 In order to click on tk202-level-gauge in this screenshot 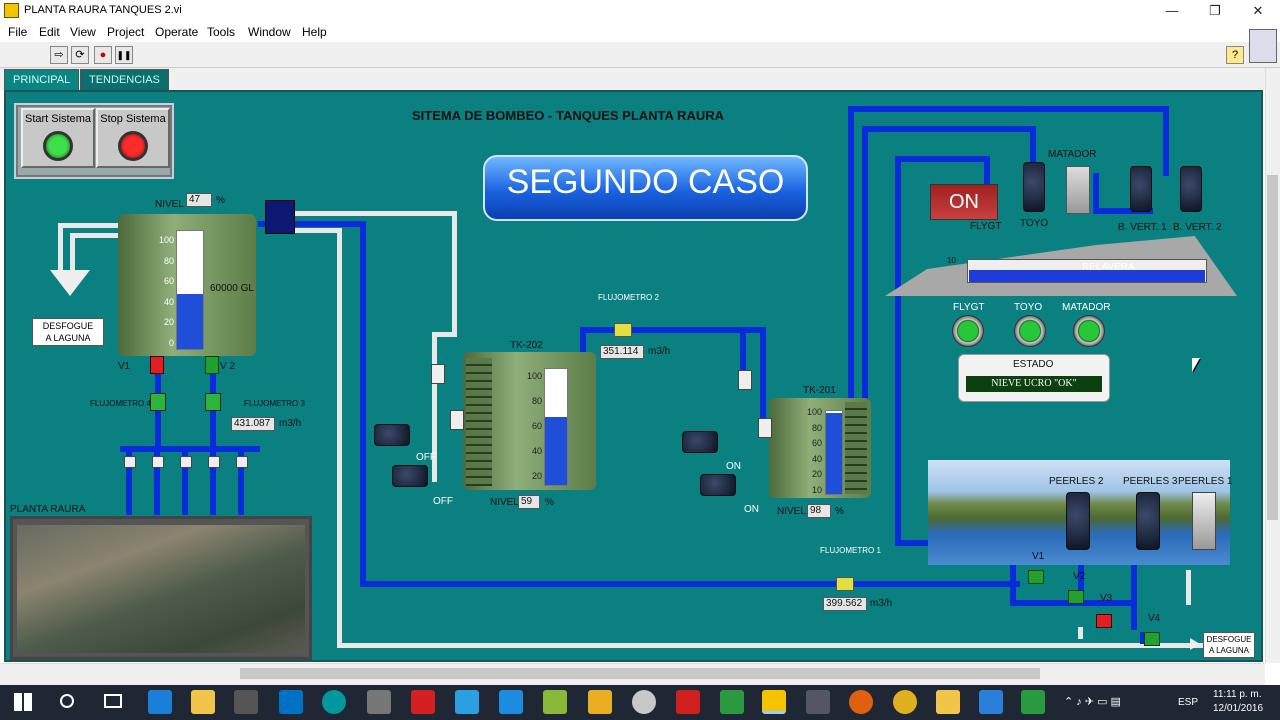, I will do `click(556, 427)`.